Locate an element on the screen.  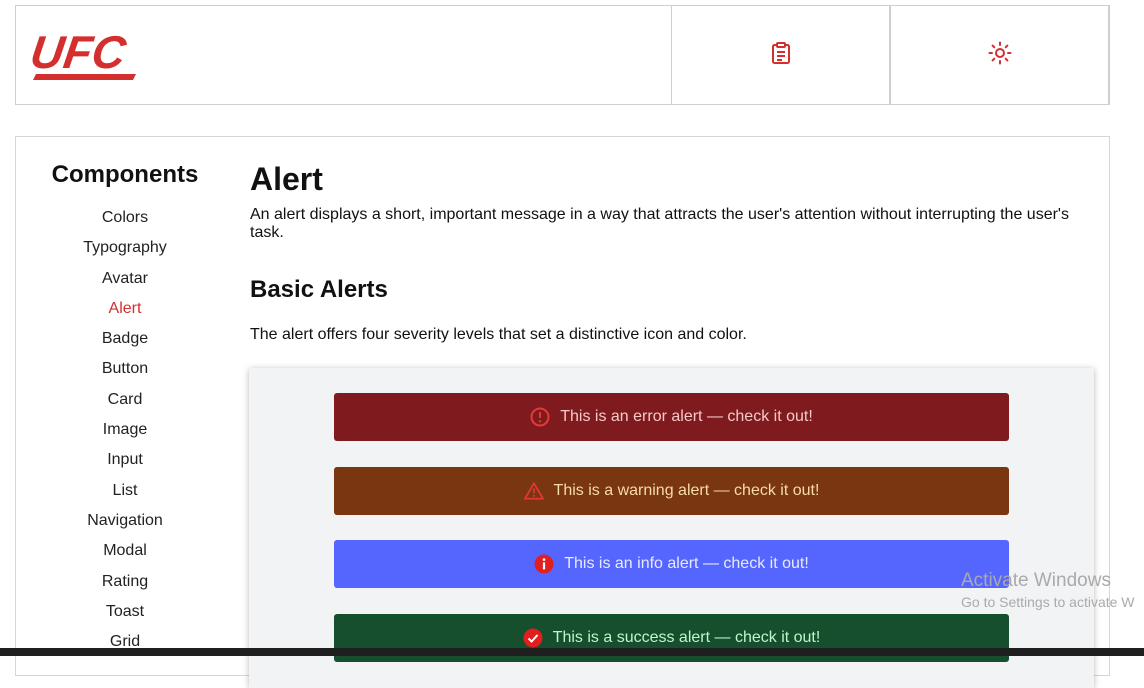
sidebar-item-card: Card is located at coordinates (125, 403).